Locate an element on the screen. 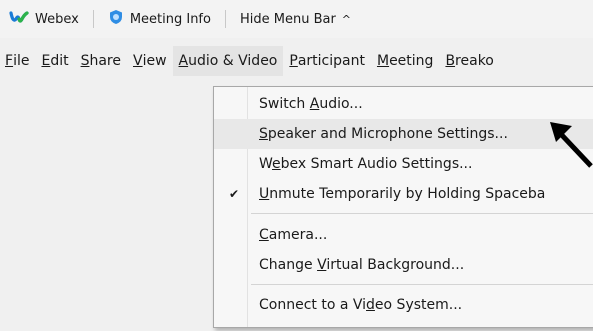 This screenshot has height=331, width=593. menu-item-label: Unmute Temporarily by Holding Spaceba is located at coordinates (402, 194).